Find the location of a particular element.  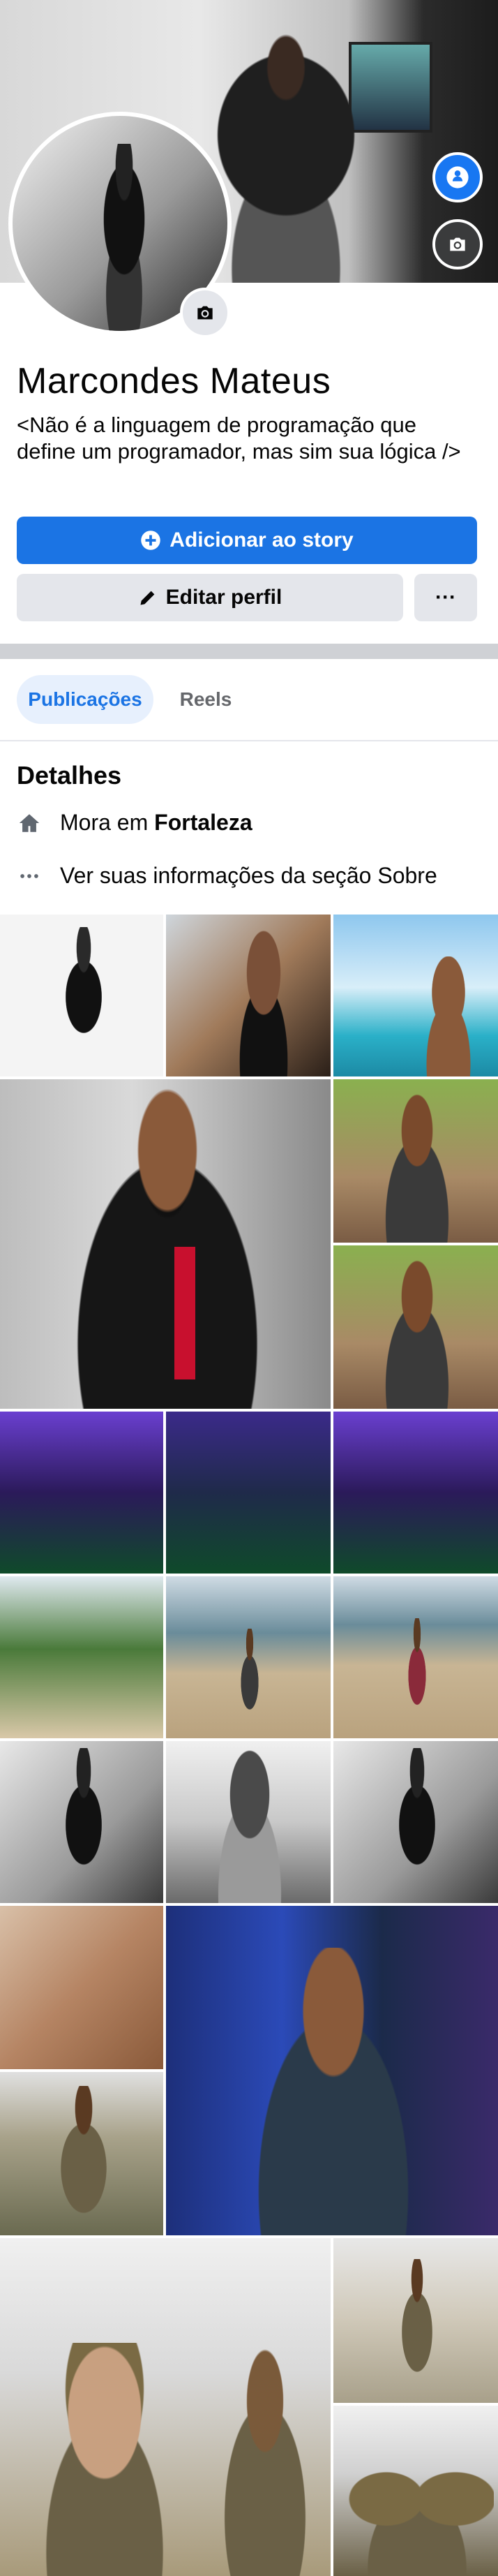

avatar-icon is located at coordinates (458, 177).